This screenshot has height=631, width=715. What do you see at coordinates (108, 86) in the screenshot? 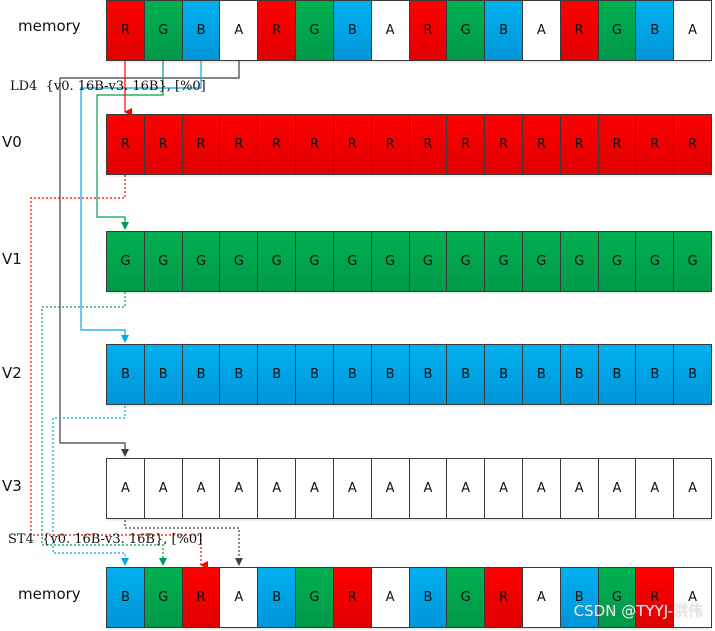
I see `ld4-instruction: LD4 {v0. 16B-v3. 16B}, [%0]` at bounding box center [108, 86].